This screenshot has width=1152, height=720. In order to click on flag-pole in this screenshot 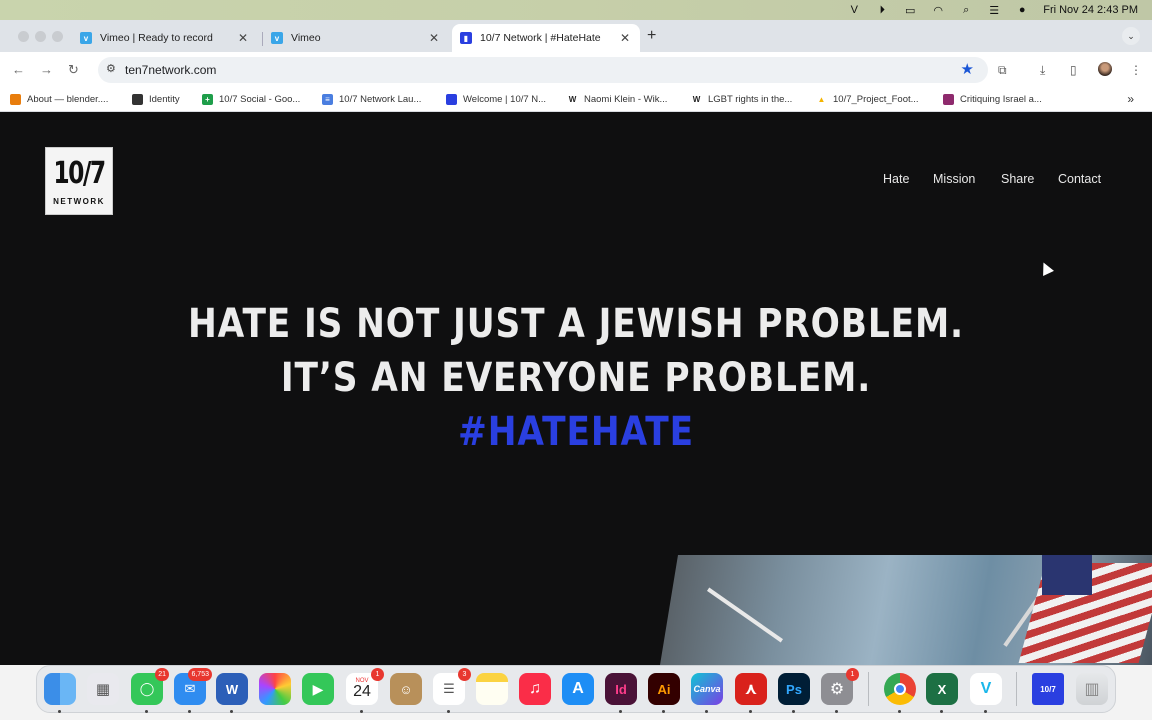, I will do `click(745, 615)`.